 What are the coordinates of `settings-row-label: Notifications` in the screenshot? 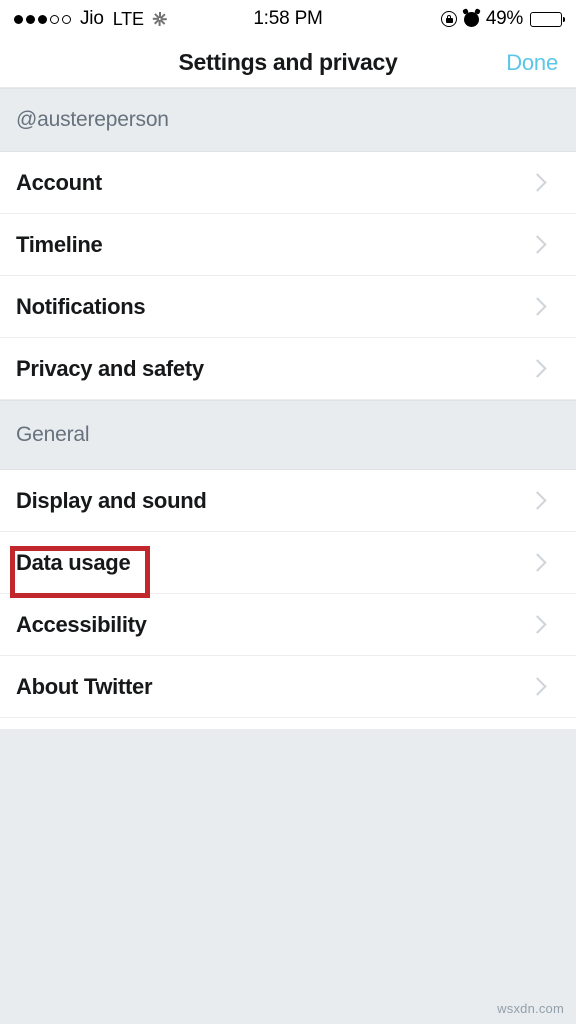 It's located at (81, 306).